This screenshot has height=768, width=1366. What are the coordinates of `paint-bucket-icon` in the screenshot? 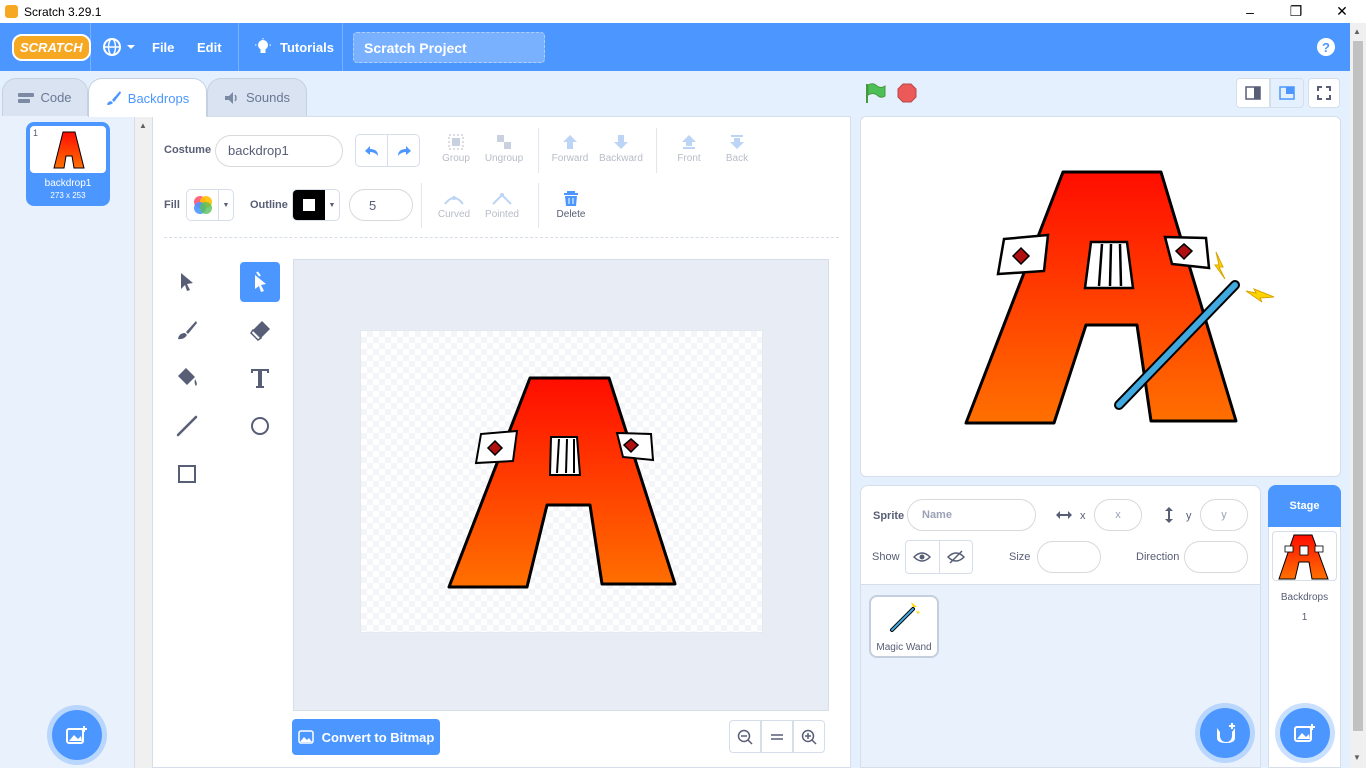 It's located at (187, 377).